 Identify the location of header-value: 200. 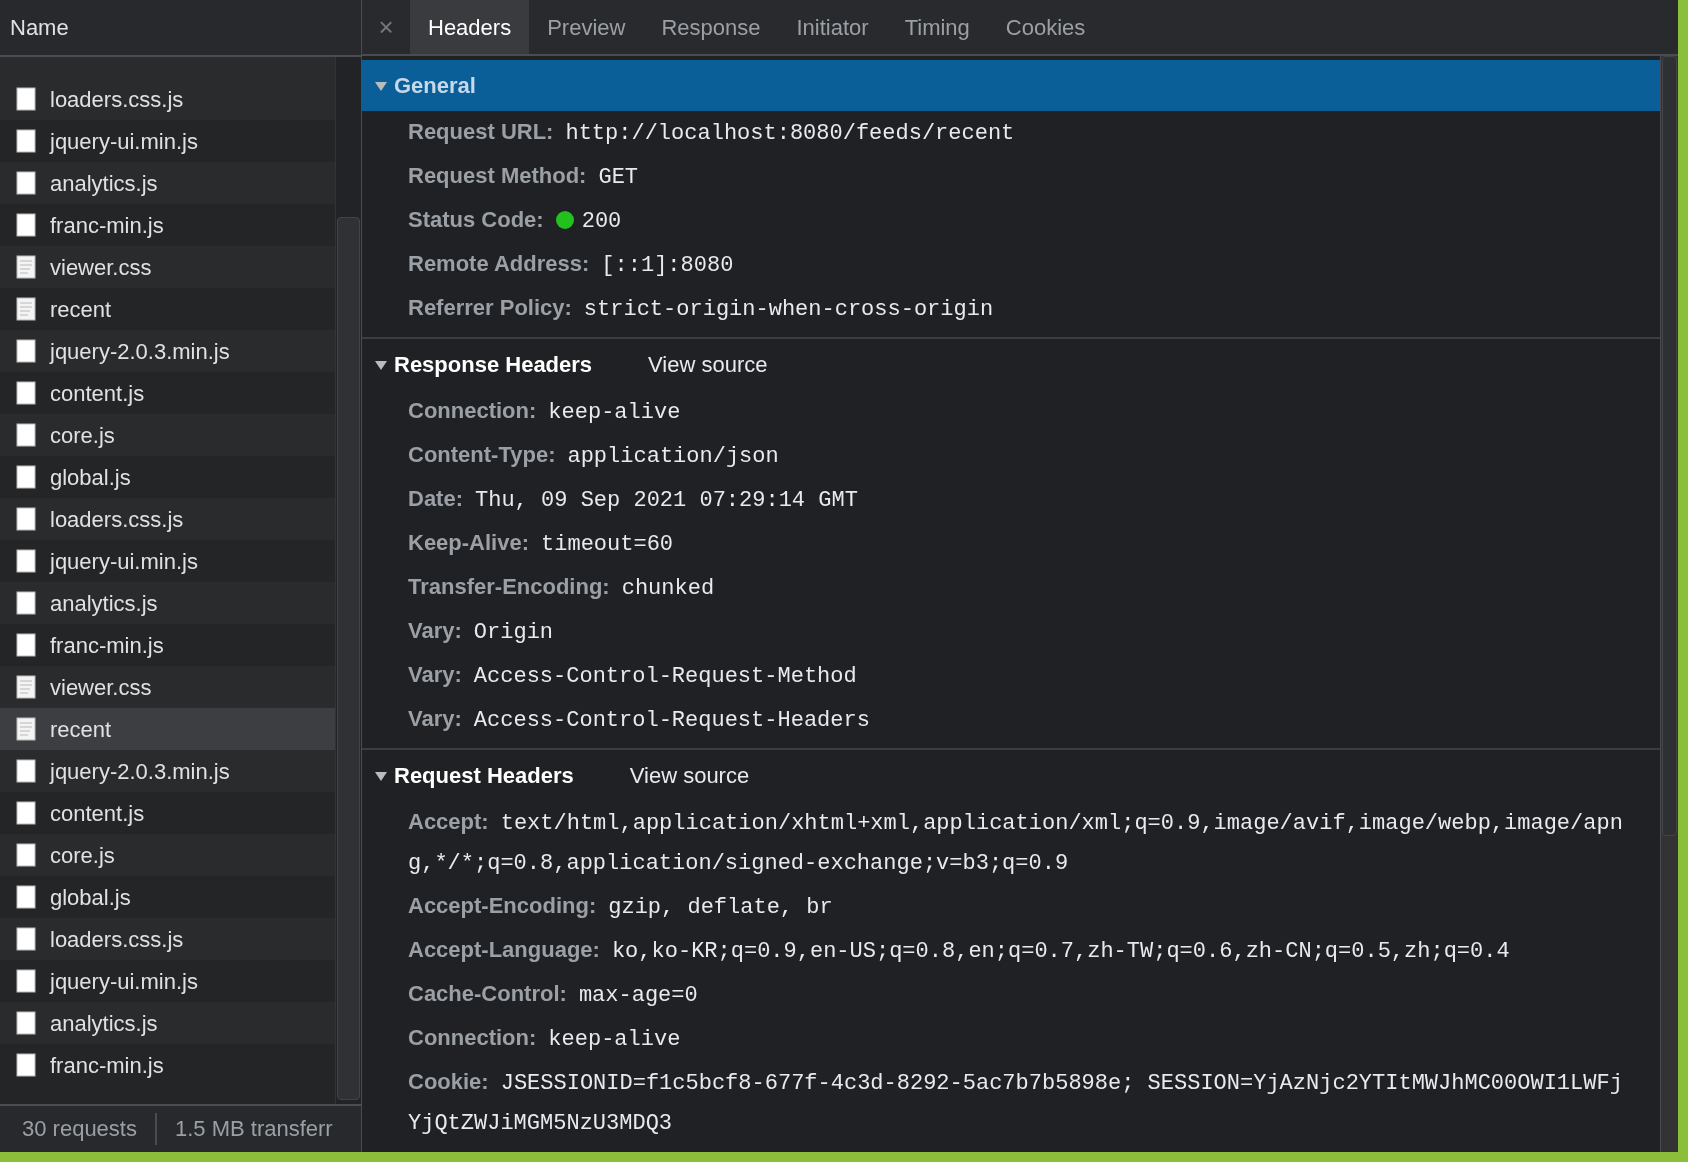
(601, 221).